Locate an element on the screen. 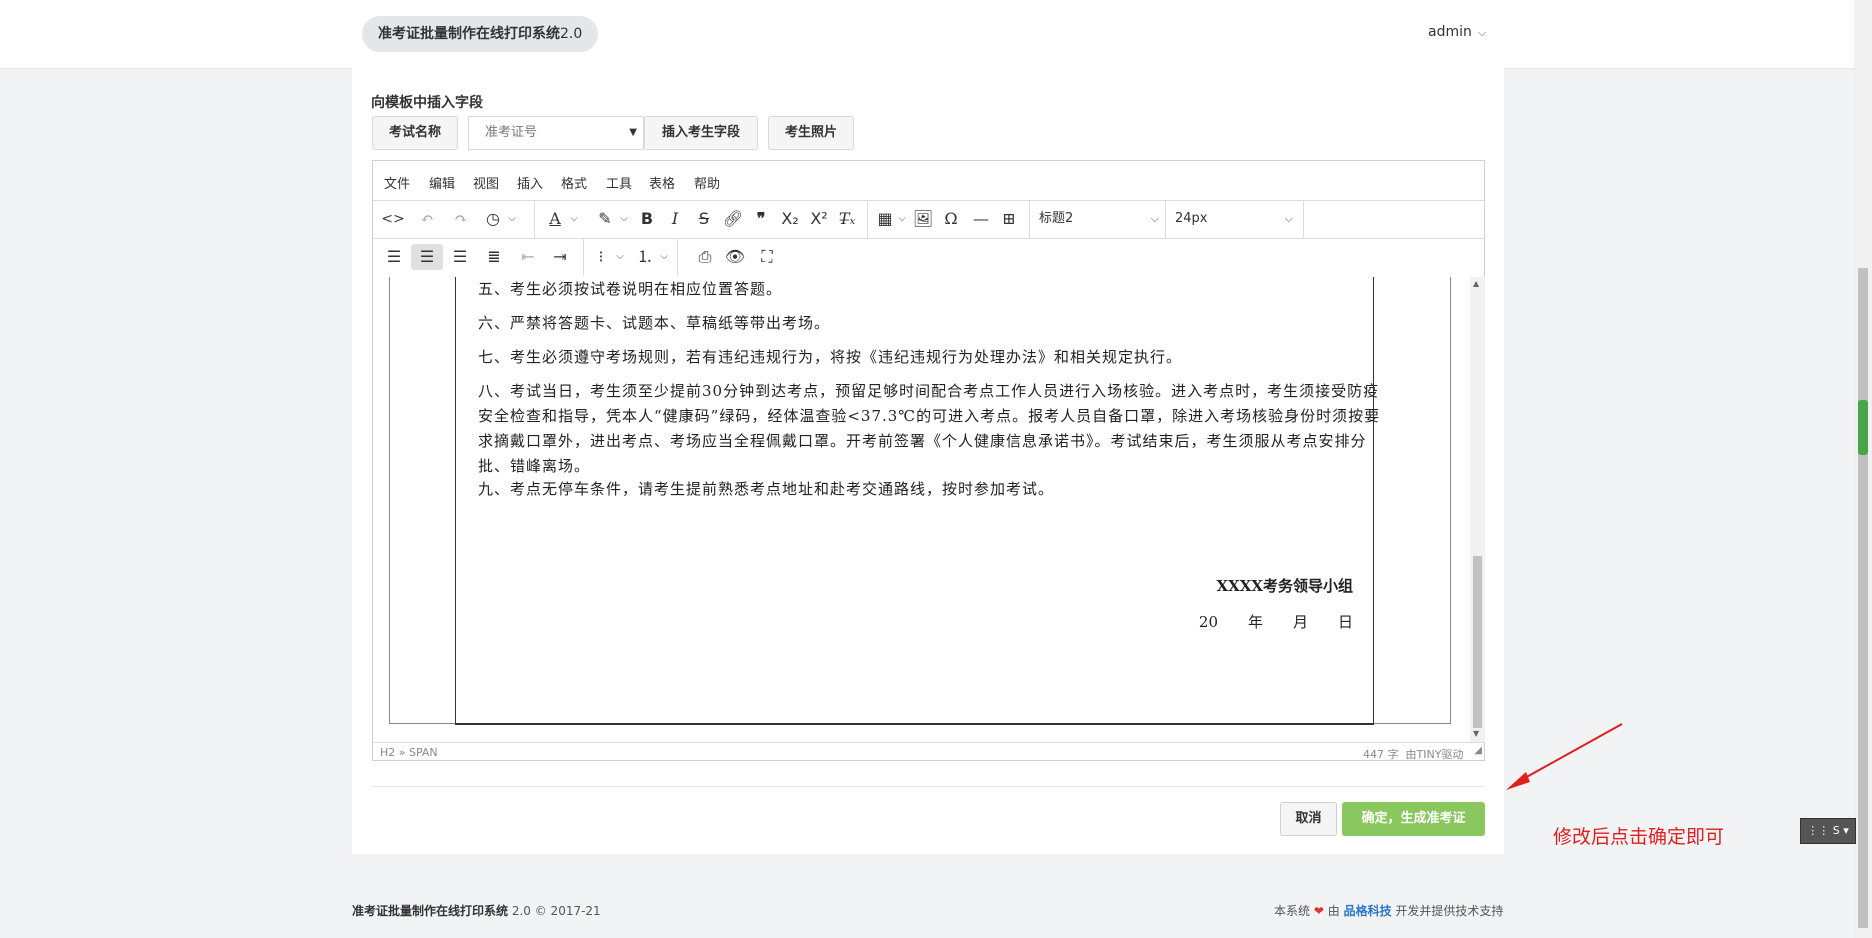 The width and height of the screenshot is (1872, 938). indent-icon: ⇥ is located at coordinates (560, 257).